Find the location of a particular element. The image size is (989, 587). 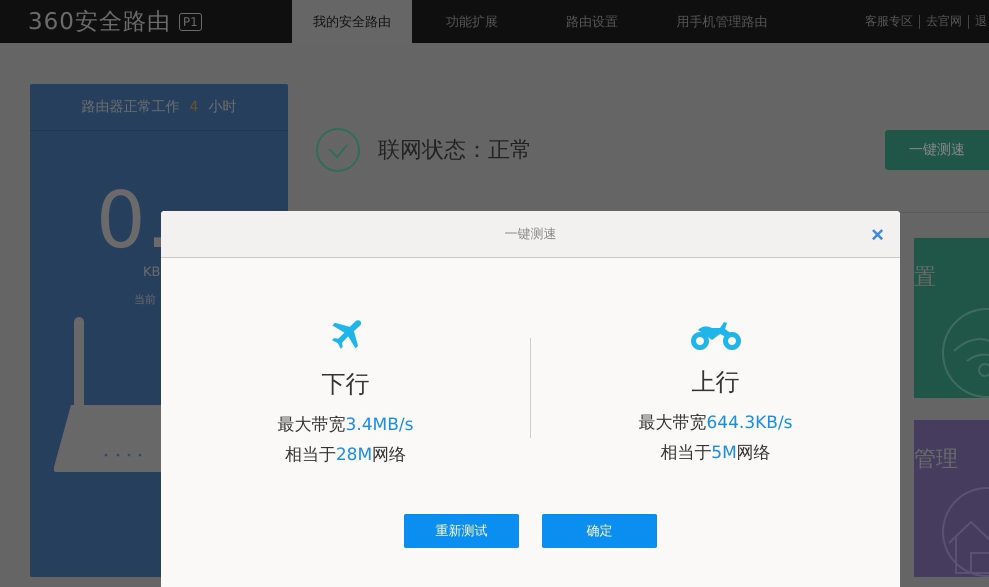

dialog-button: 确定 is located at coordinates (599, 531).